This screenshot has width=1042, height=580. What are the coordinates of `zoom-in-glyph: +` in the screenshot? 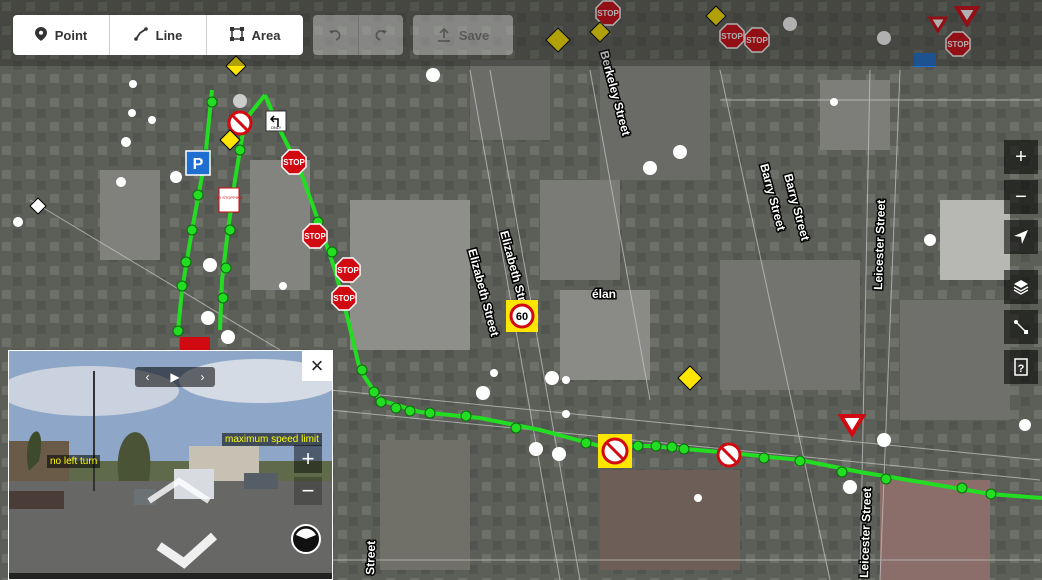 It's located at (1021, 156).